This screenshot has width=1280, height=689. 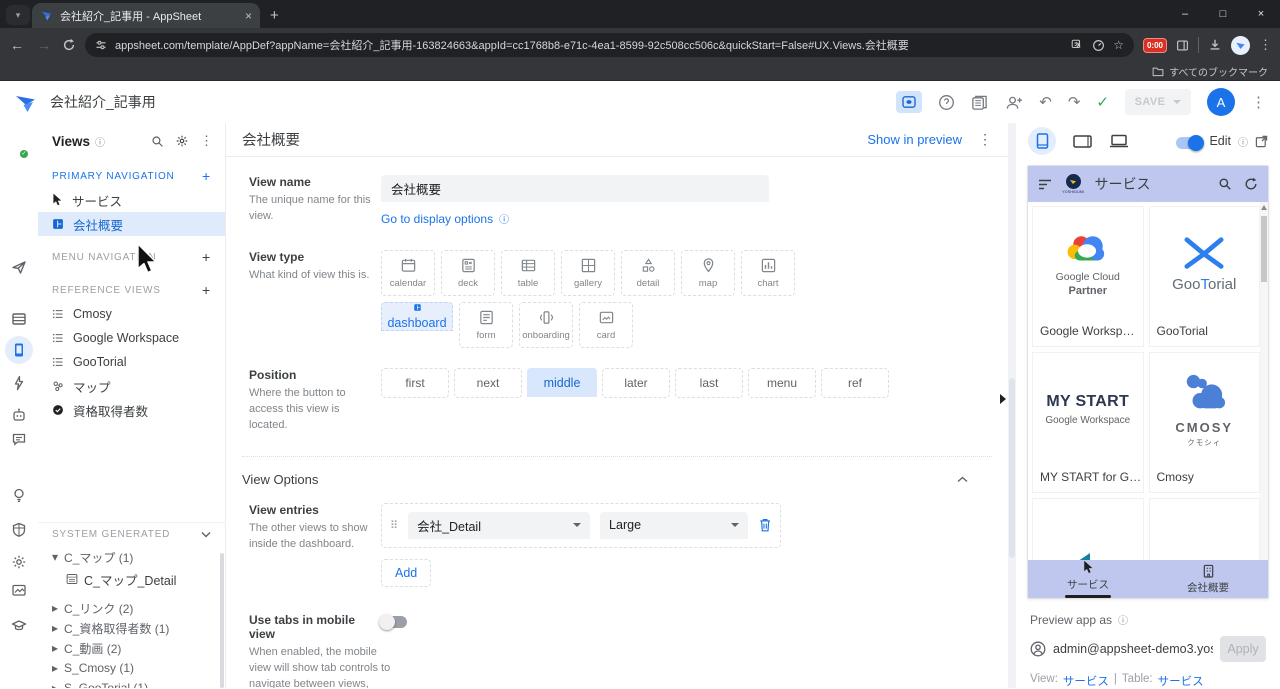 What do you see at coordinates (575, 188) in the screenshot?
I see `view-name-input: 会社概要` at bounding box center [575, 188].